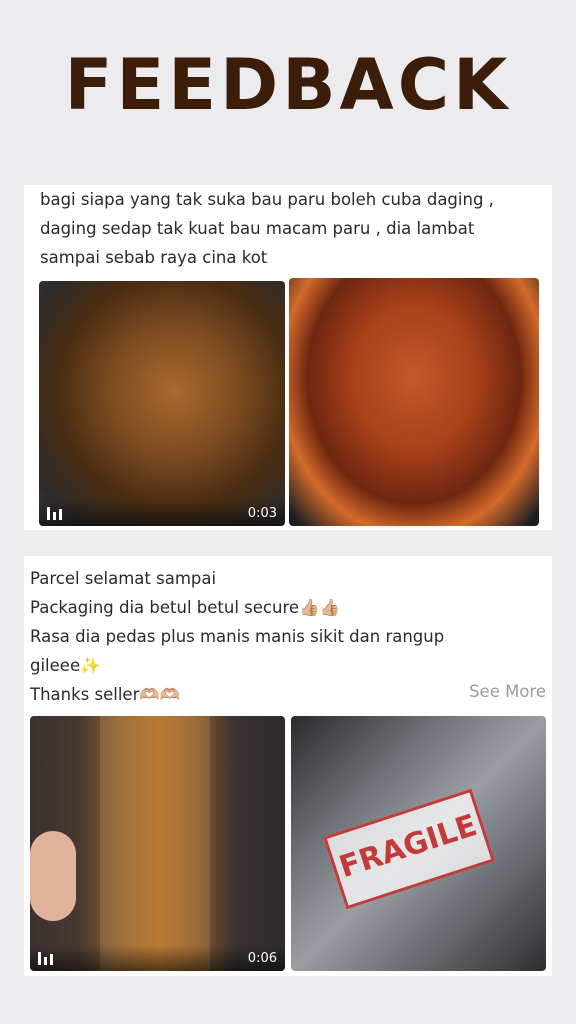 The height and width of the screenshot is (1024, 576). I want to click on review-line: Packaging dia betul betul secure👍🏼👍🏼, so click(185, 607).